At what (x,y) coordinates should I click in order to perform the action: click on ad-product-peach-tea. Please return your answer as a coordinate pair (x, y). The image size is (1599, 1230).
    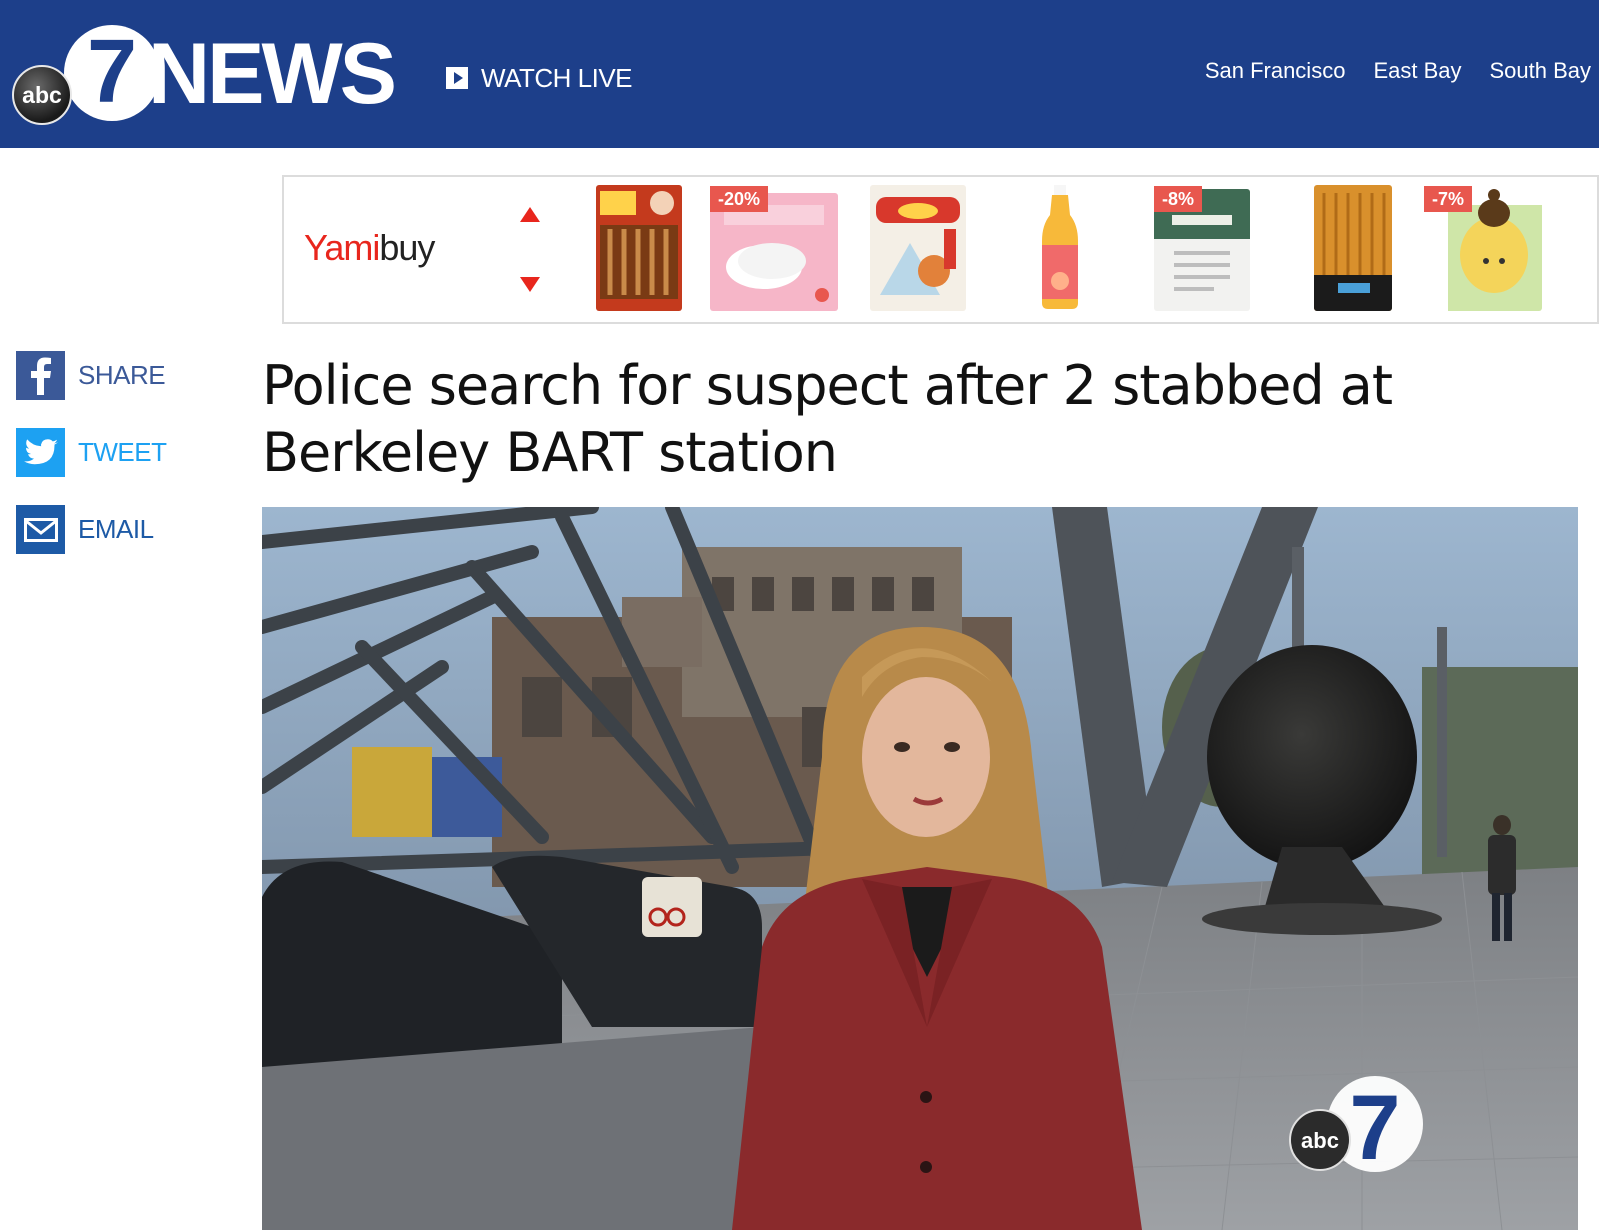
    Looking at the image, I should click on (1060, 247).